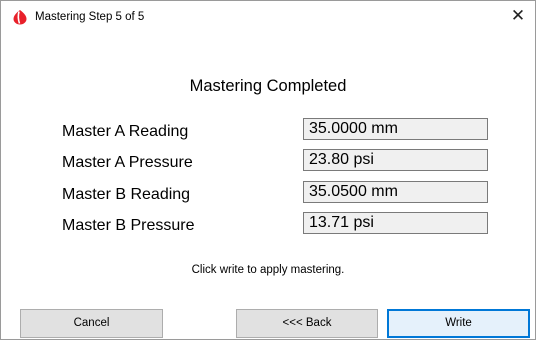  I want to click on value-master-a-pressure: 23.80 psi, so click(395, 160).